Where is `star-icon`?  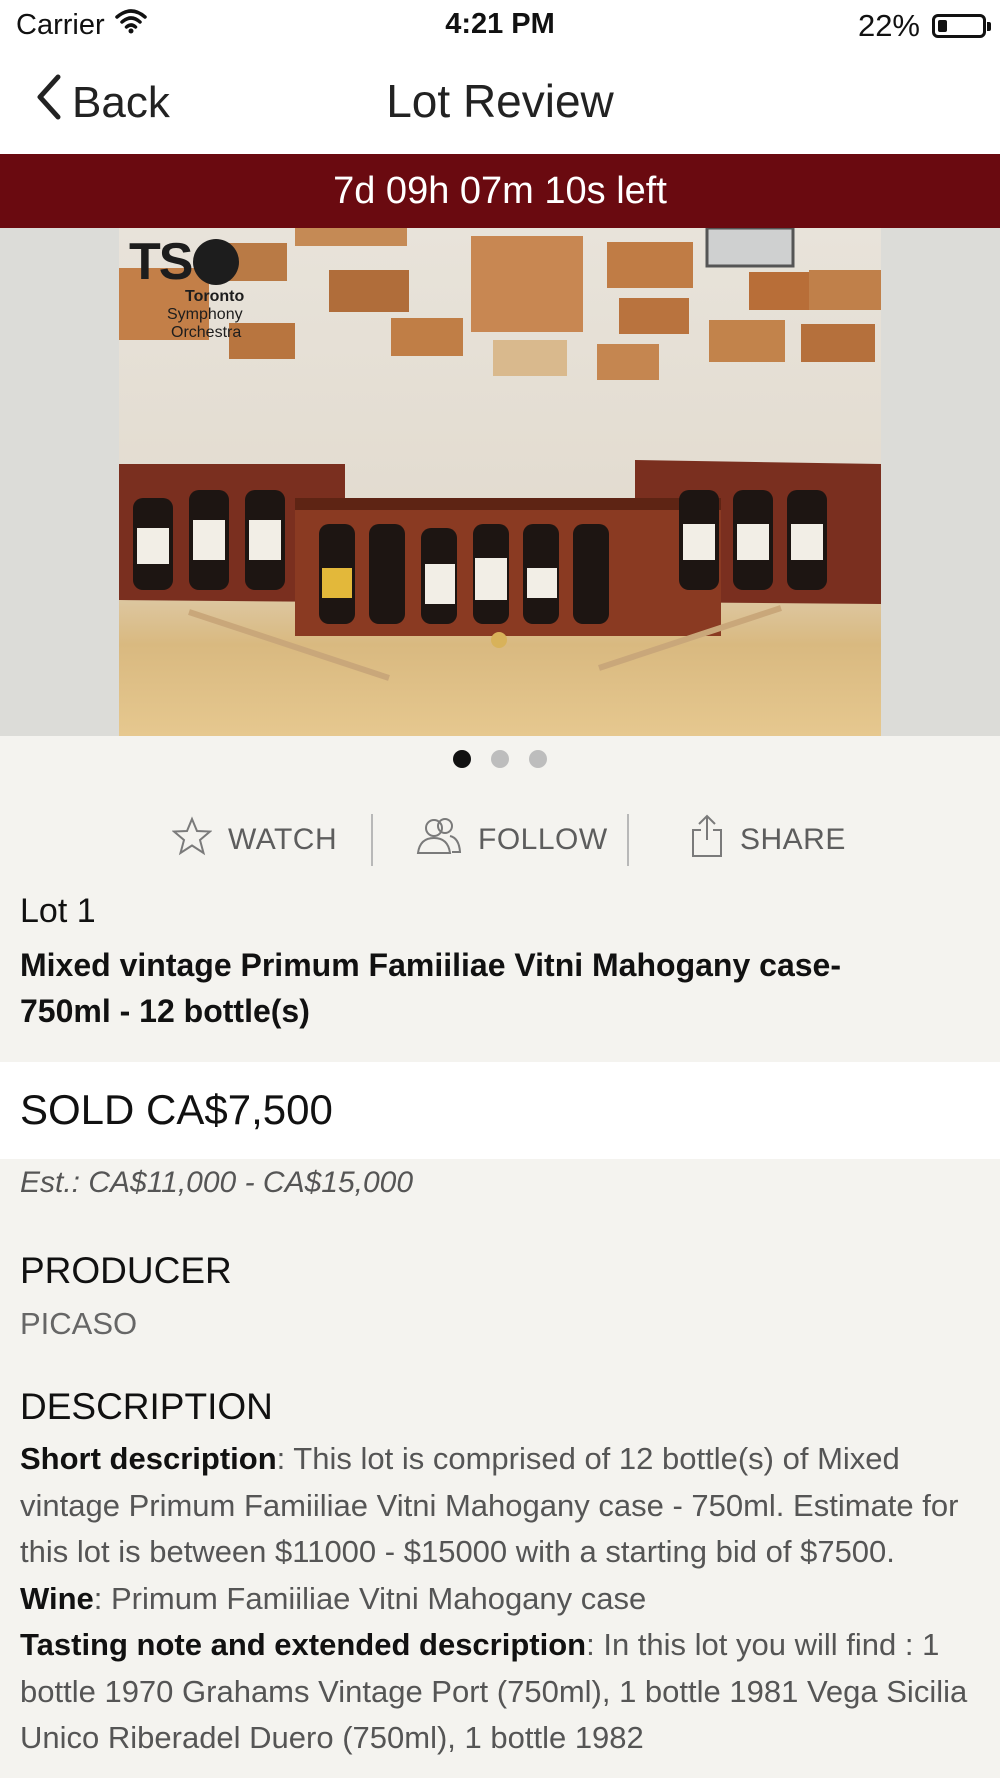
star-icon is located at coordinates (192, 840).